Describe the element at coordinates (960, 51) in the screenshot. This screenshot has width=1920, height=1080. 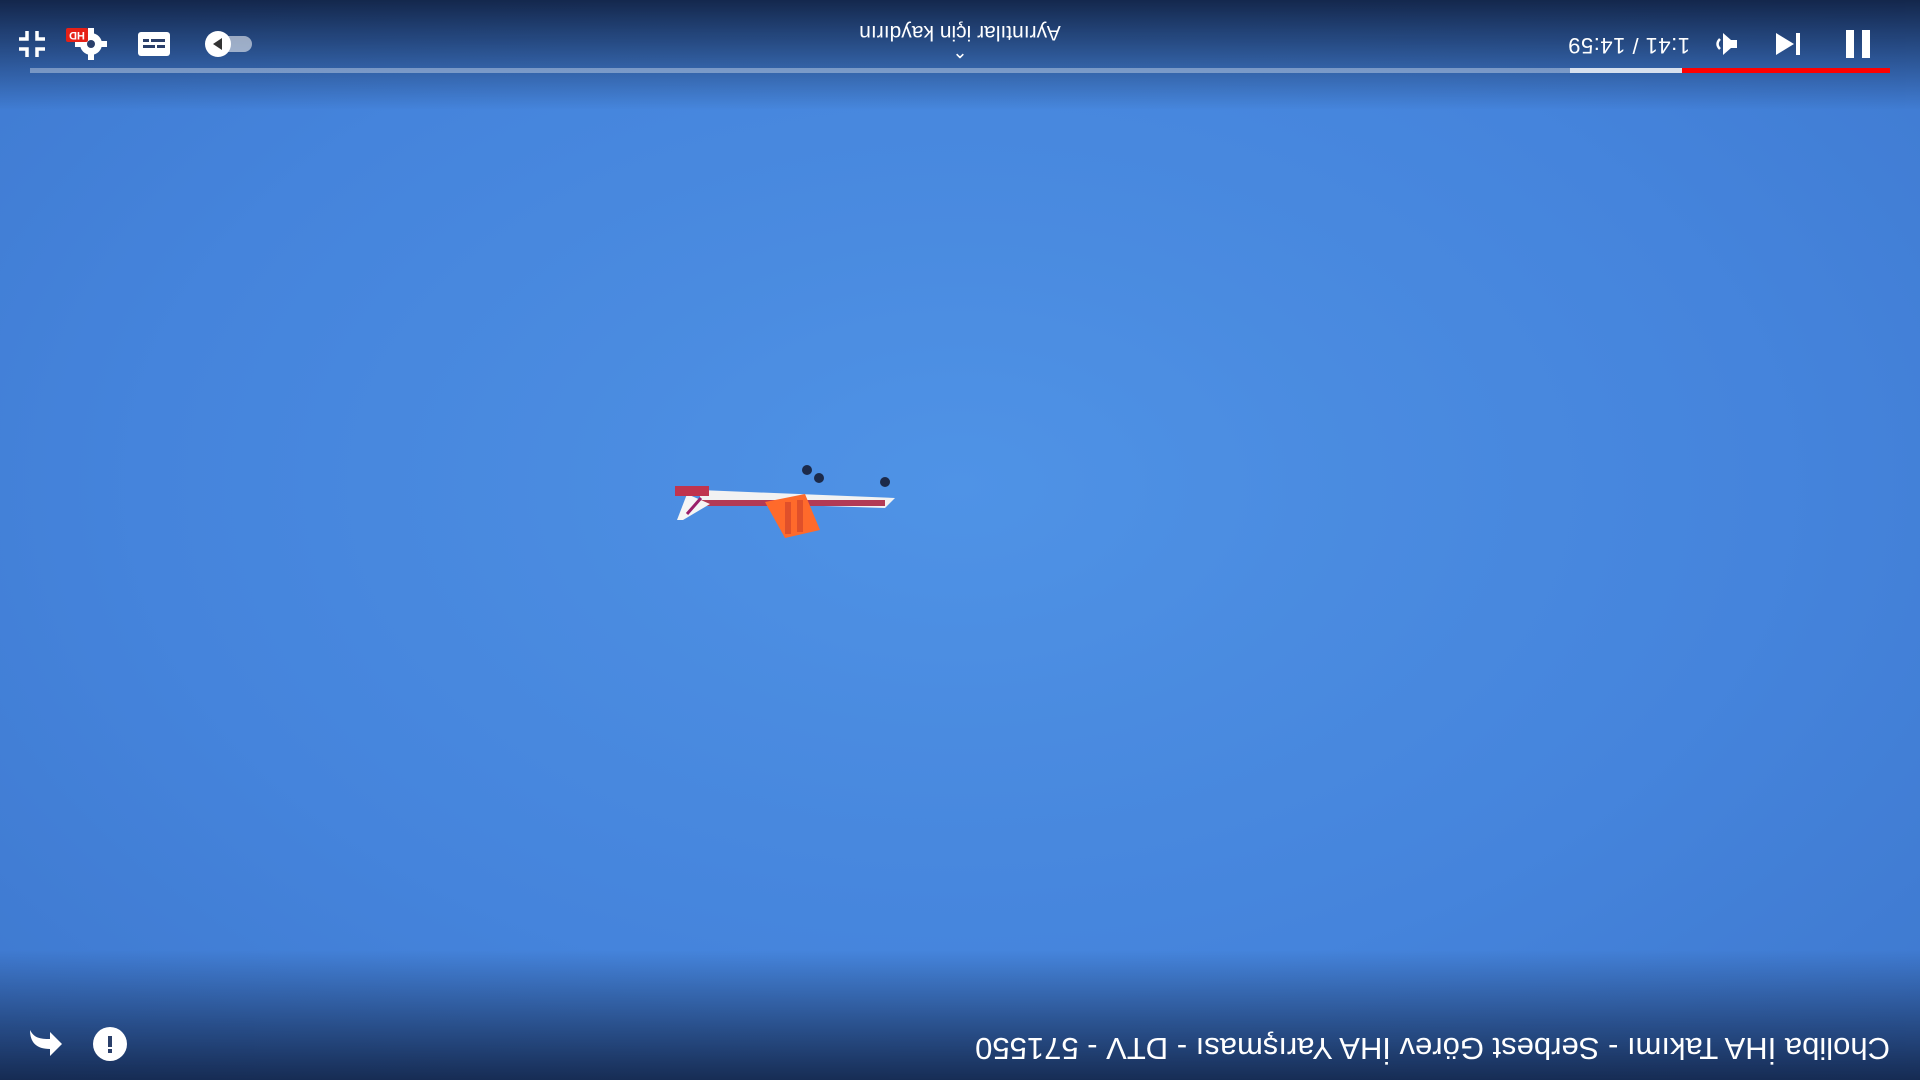
I see `chevron-up-icon: ⌃` at that location.